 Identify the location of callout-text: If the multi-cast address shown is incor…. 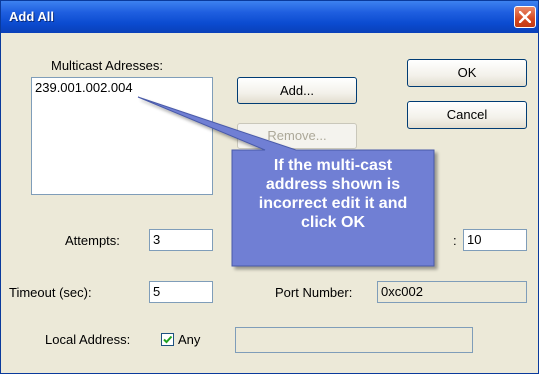
(333, 194).